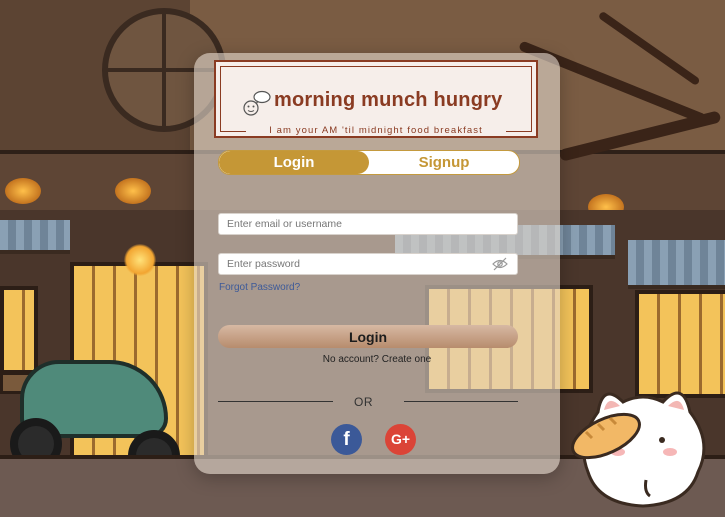 This screenshot has height=517, width=725. What do you see at coordinates (259, 287) in the screenshot?
I see `forgot-password-link: Forgot Password?` at bounding box center [259, 287].